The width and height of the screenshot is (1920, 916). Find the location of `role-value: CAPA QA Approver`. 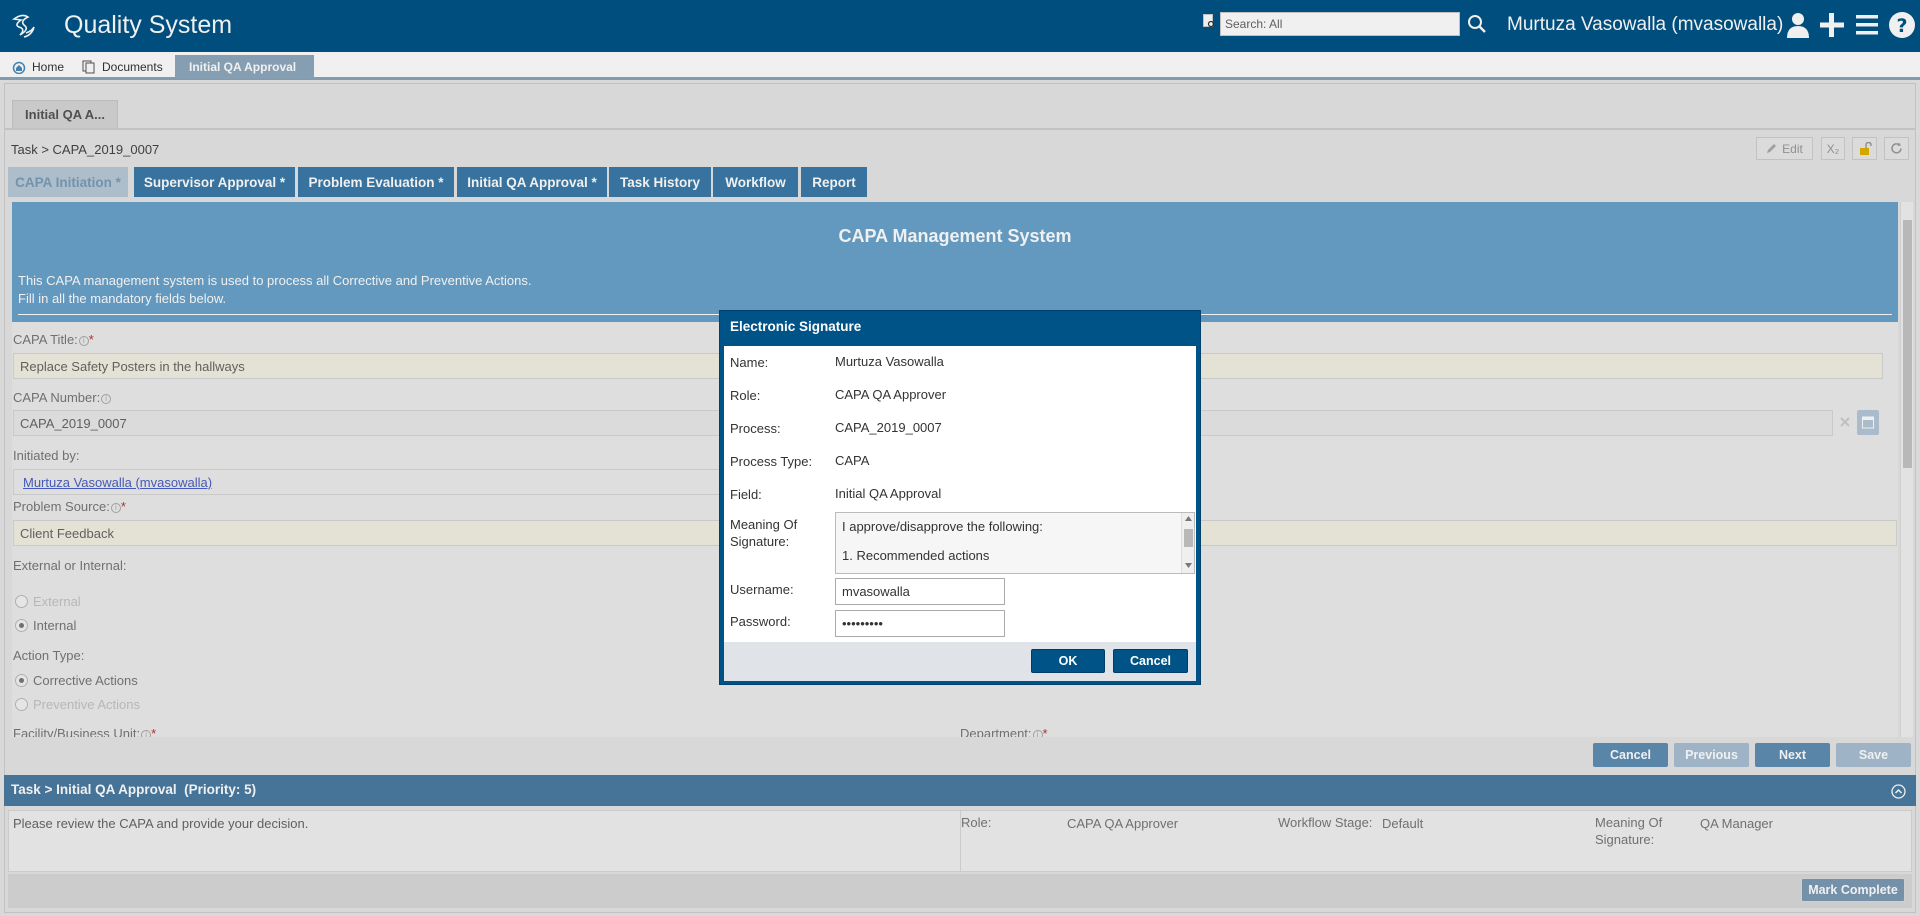

role-value: CAPA QA Approver is located at coordinates (891, 394).